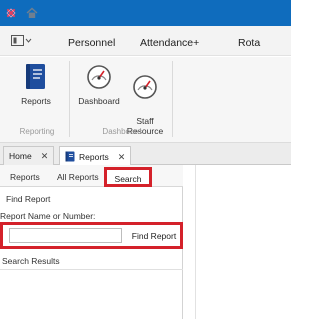 This screenshot has height=319, width=320. I want to click on menu-attendance: Attendance+, so click(169, 43).